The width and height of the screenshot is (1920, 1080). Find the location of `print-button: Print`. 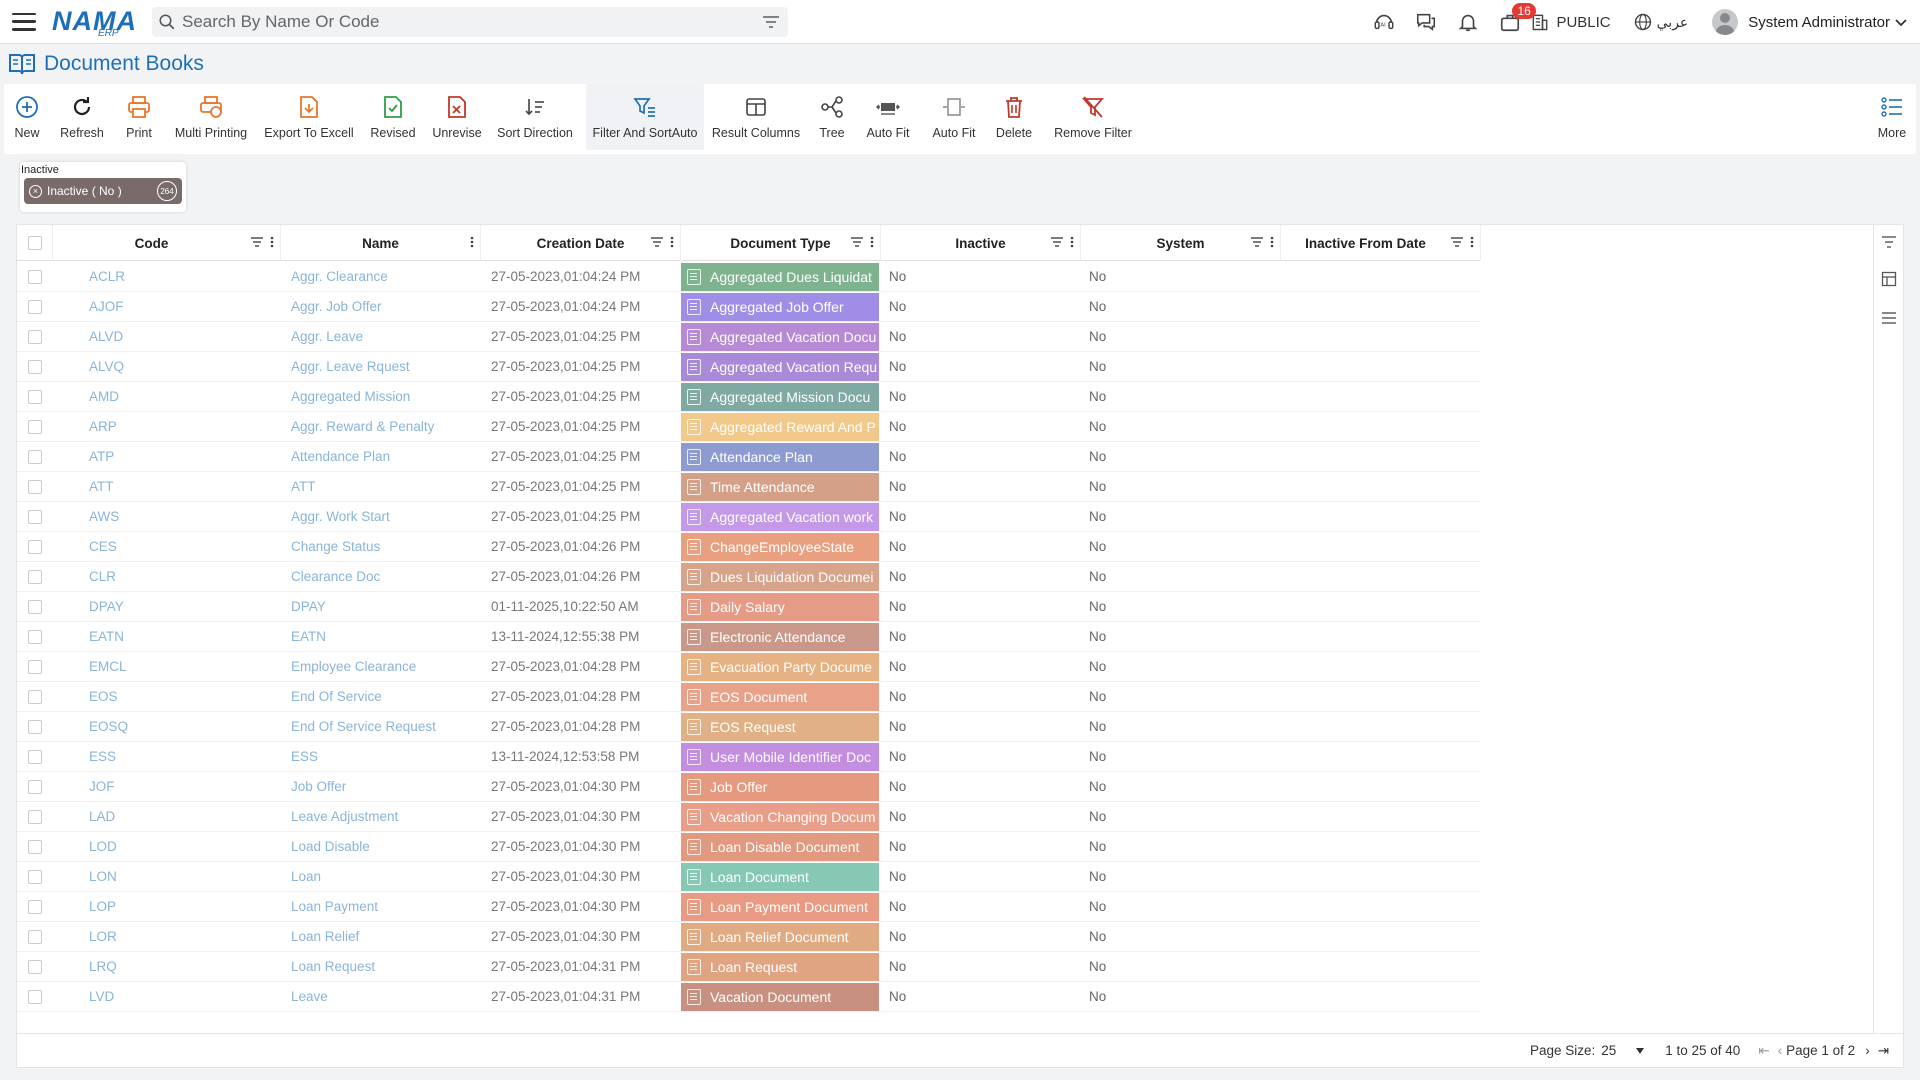

print-button: Print is located at coordinates (139, 117).